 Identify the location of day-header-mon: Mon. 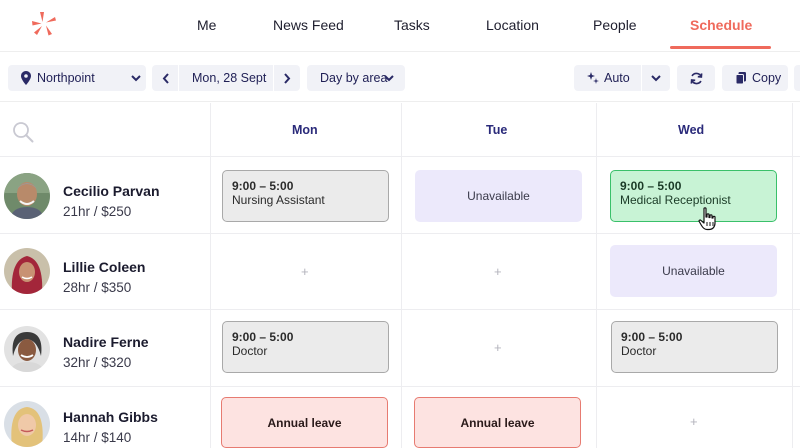
(305, 130).